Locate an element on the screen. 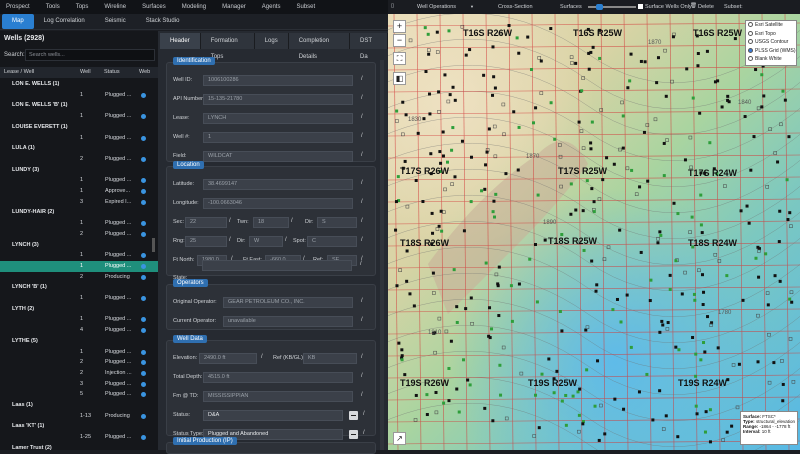 This screenshot has width=800, height=454. surfaces-dropdown: Surfaces is located at coordinates (571, 7).